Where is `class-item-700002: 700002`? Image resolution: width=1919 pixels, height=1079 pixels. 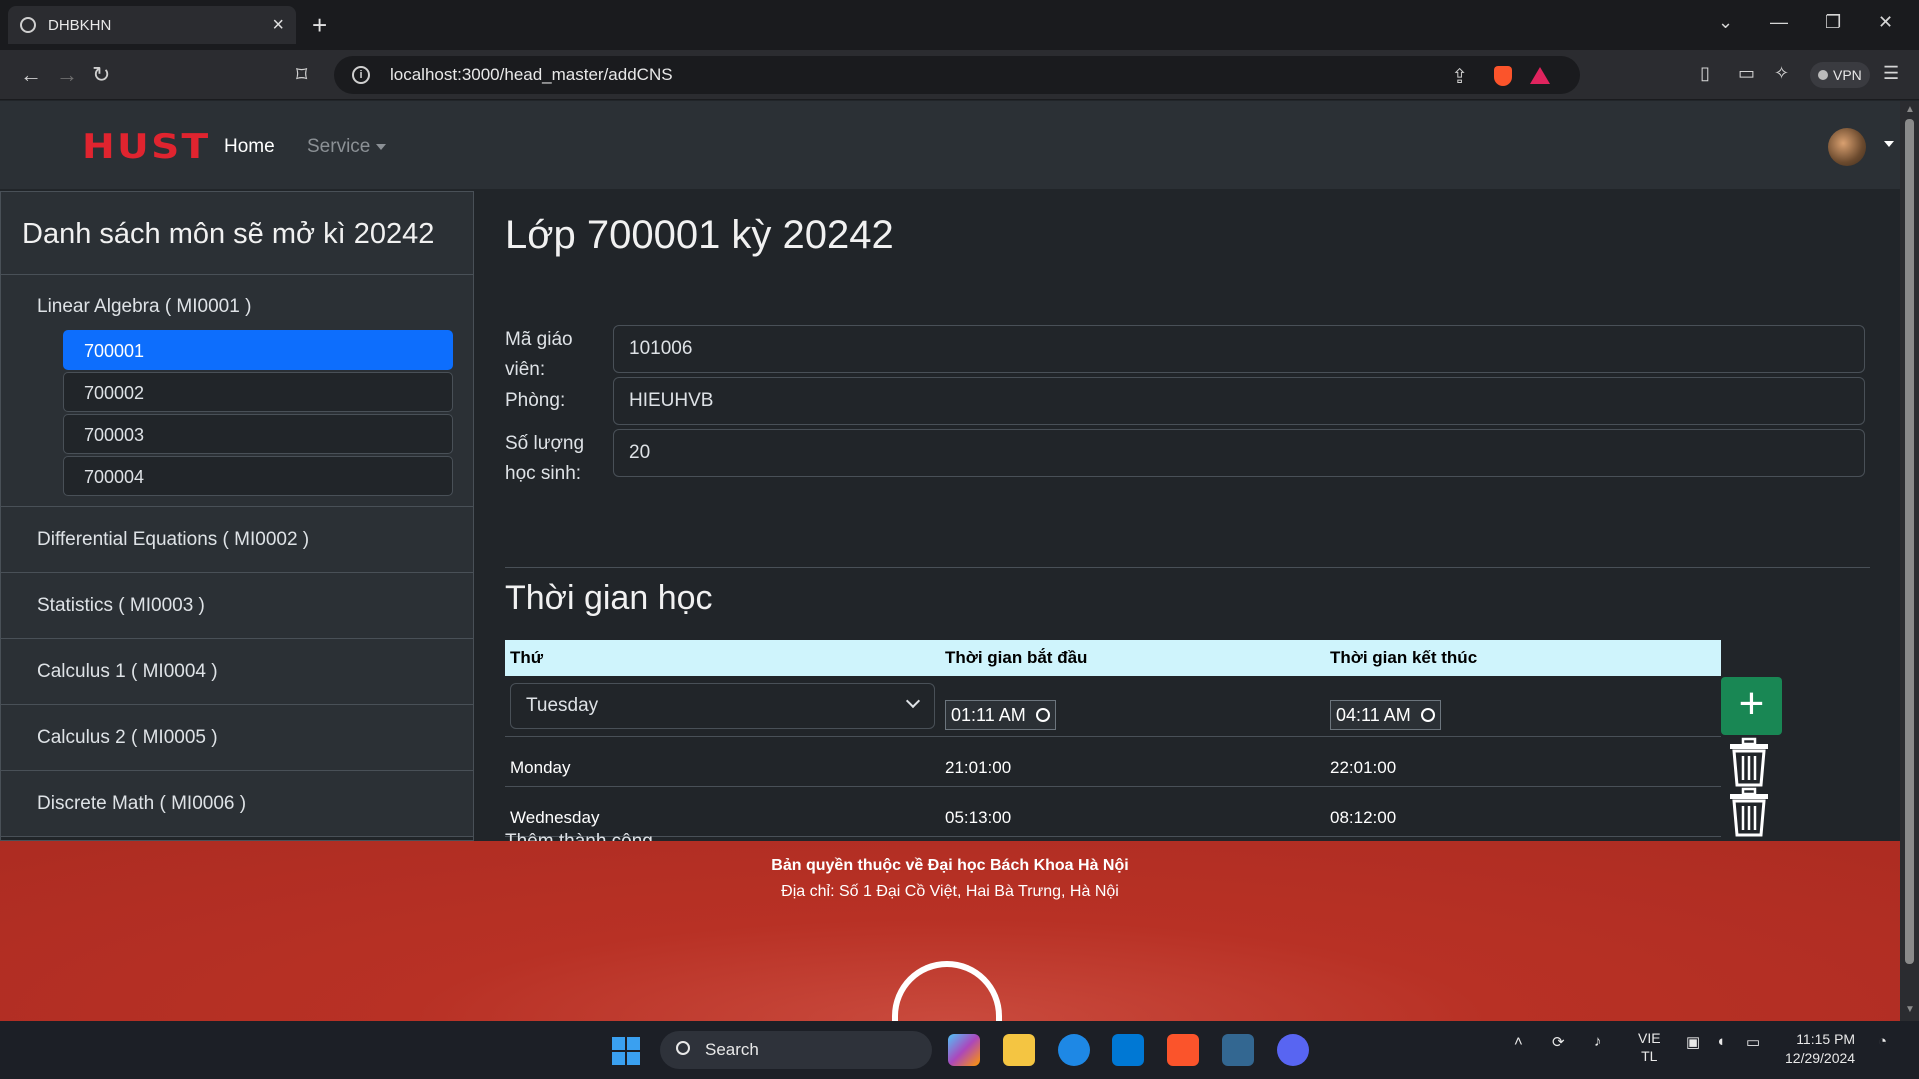
class-item-700002: 700002 is located at coordinates (258, 392).